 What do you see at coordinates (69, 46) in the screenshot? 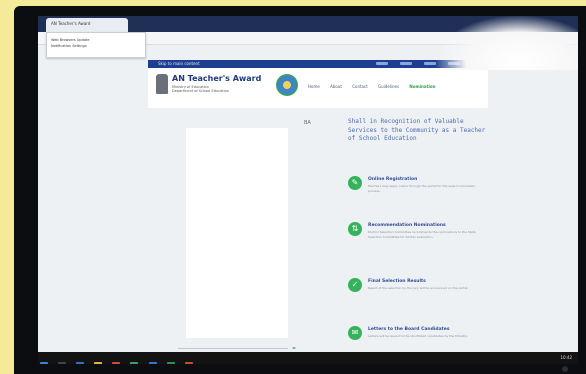
I see `popup-line: Notification Settings` at bounding box center [69, 46].